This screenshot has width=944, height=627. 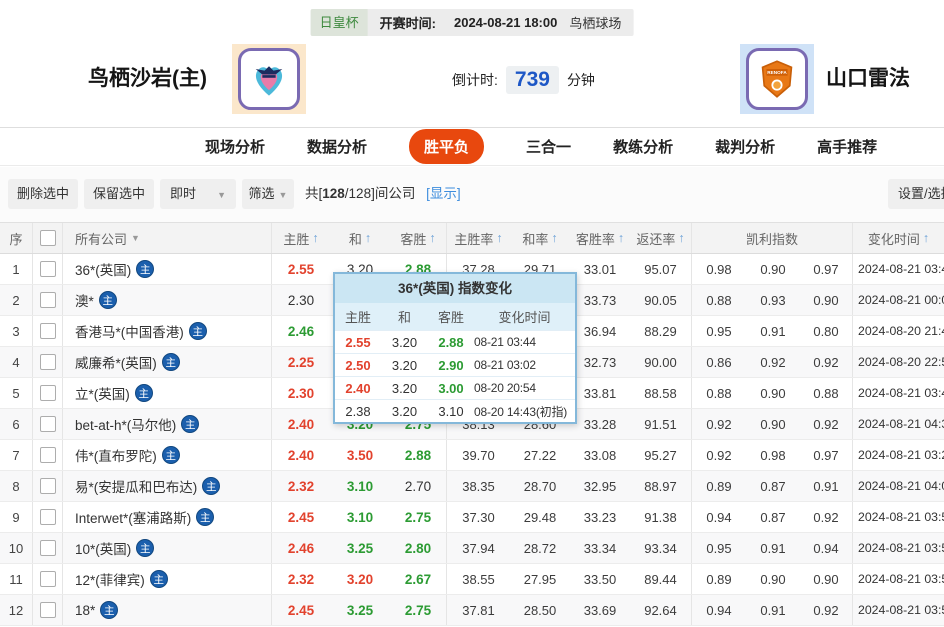 I want to click on popup-change-time: 08-20 20:54, so click(x=505, y=388).